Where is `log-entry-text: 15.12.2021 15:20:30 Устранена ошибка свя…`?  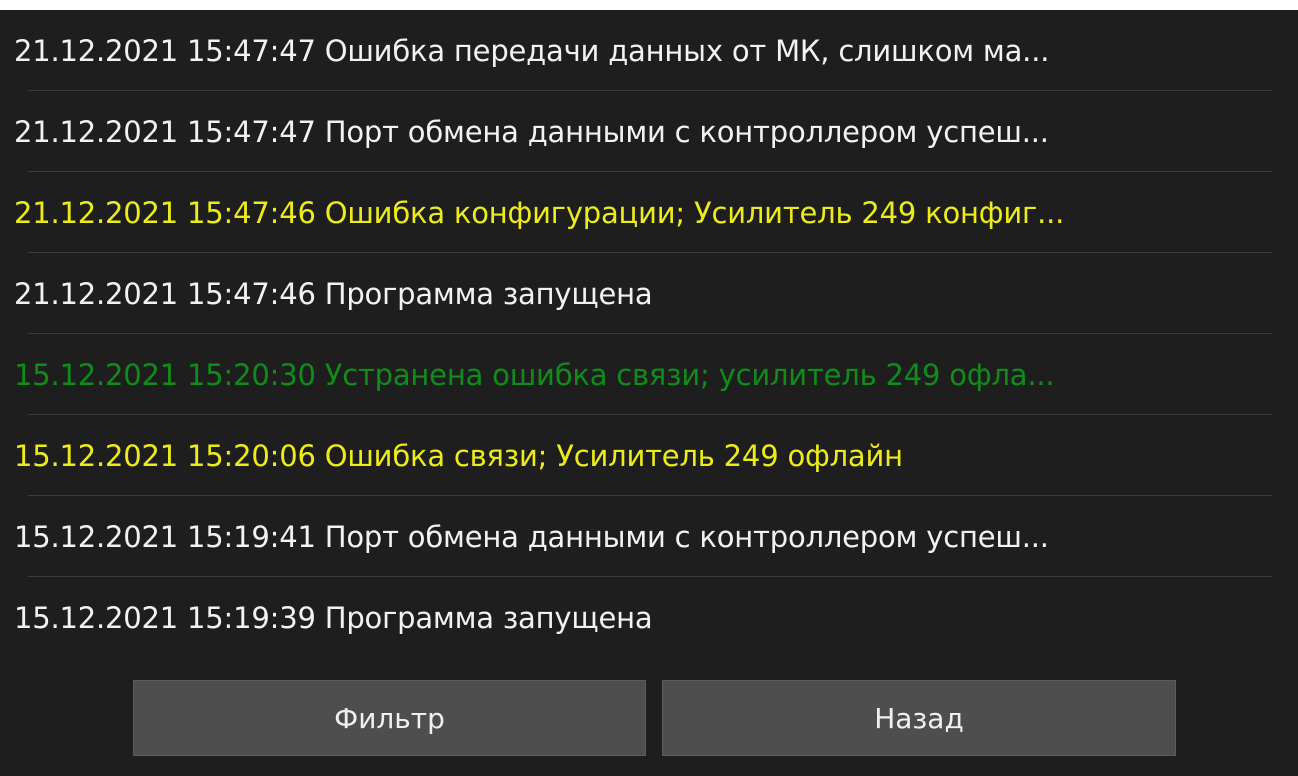 log-entry-text: 15.12.2021 15:20:30 Устранена ошибка свя… is located at coordinates (534, 374).